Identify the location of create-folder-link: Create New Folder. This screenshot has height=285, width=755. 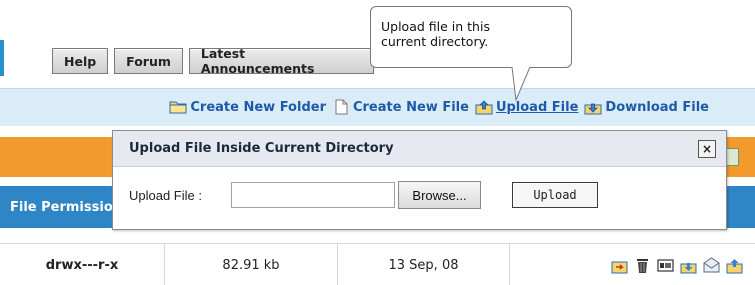
(247, 107).